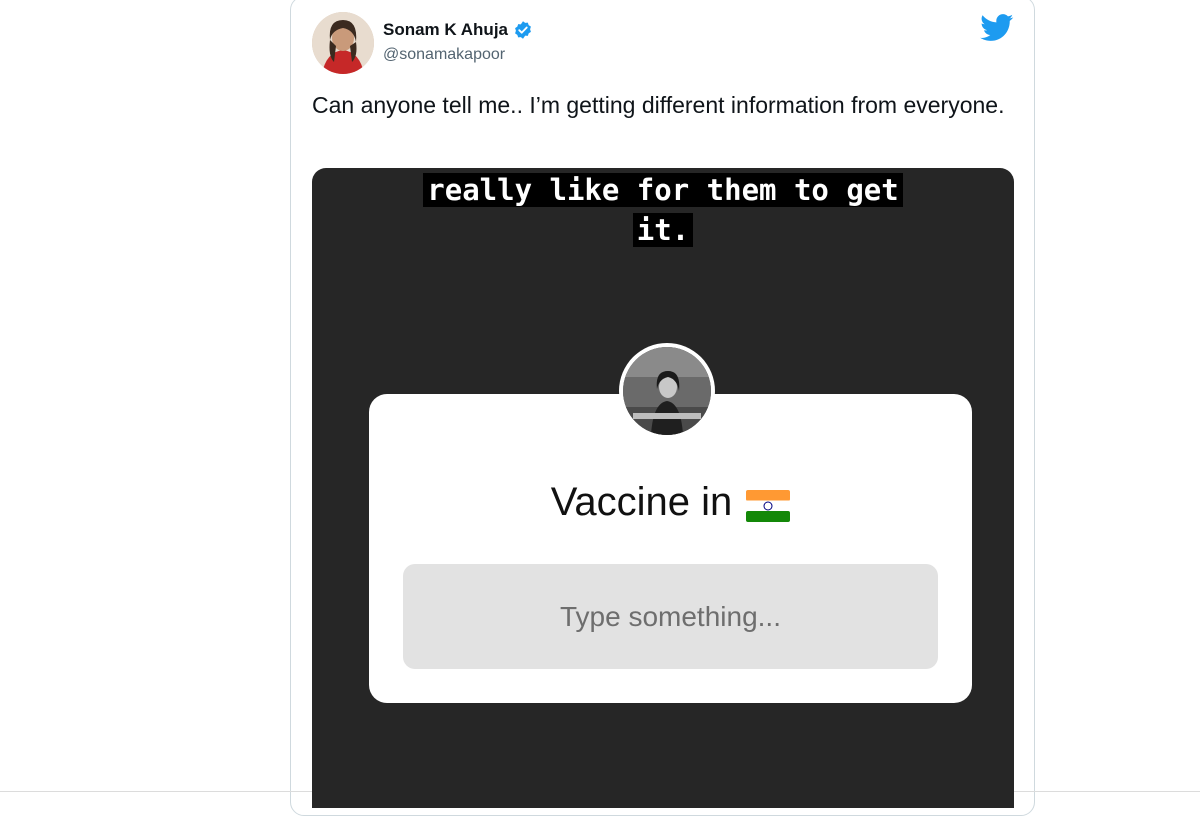 This screenshot has height=816, width=1200. Describe the element at coordinates (667, 391) in the screenshot. I see `story-avatar` at that location.